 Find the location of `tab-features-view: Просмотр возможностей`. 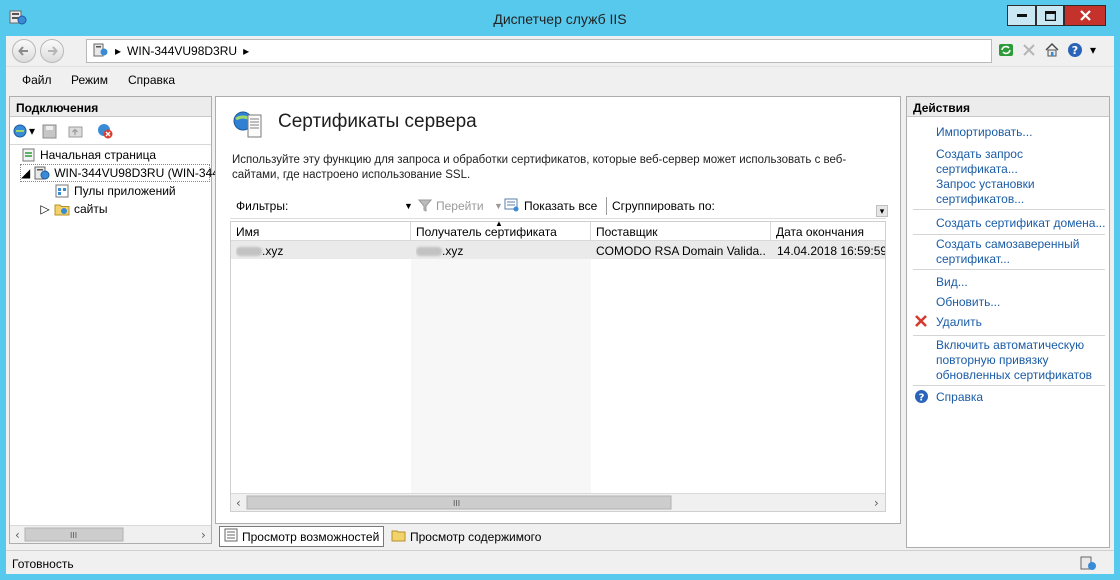

tab-features-view: Просмотр возможностей is located at coordinates (302, 536).